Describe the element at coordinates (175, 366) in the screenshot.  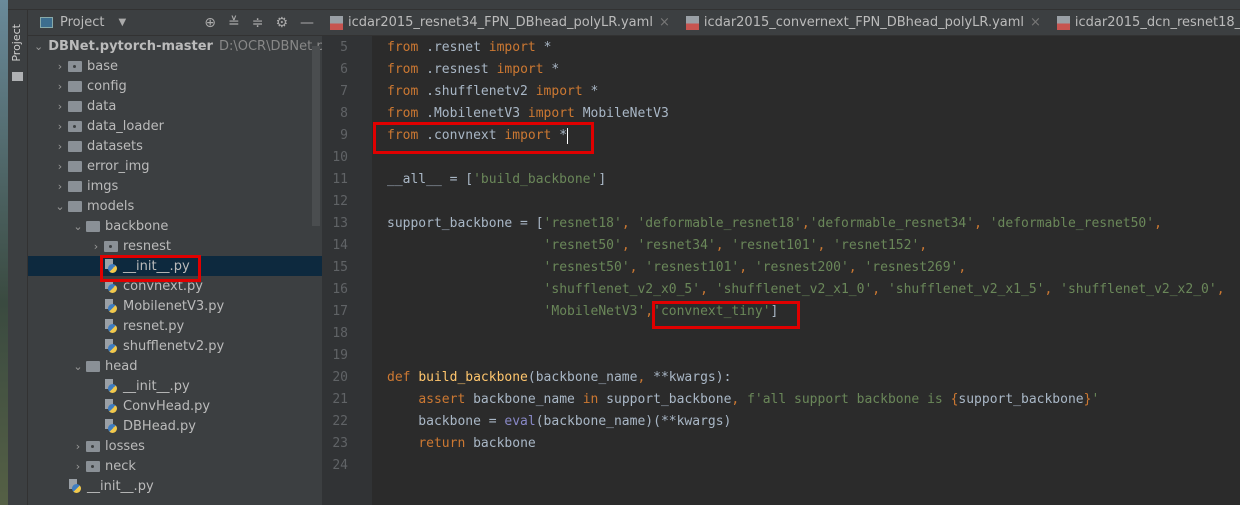
I see `tree-item: ⌄ head` at that location.